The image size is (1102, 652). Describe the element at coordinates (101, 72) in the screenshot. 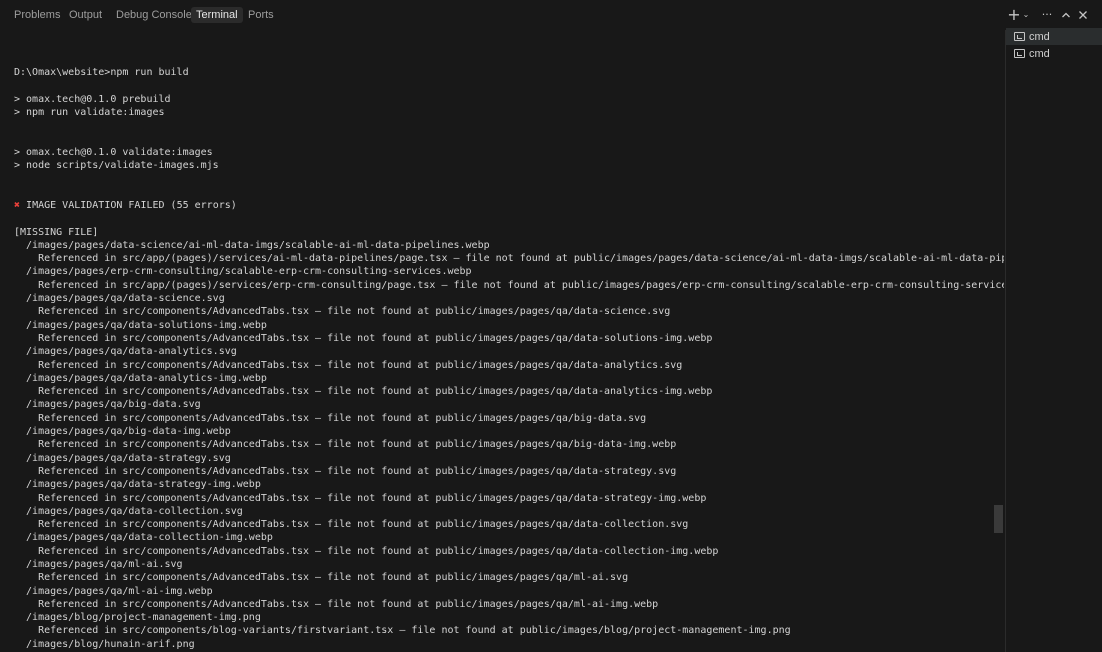

I see `terminal-line: D:\Omax\website>npm run build` at that location.